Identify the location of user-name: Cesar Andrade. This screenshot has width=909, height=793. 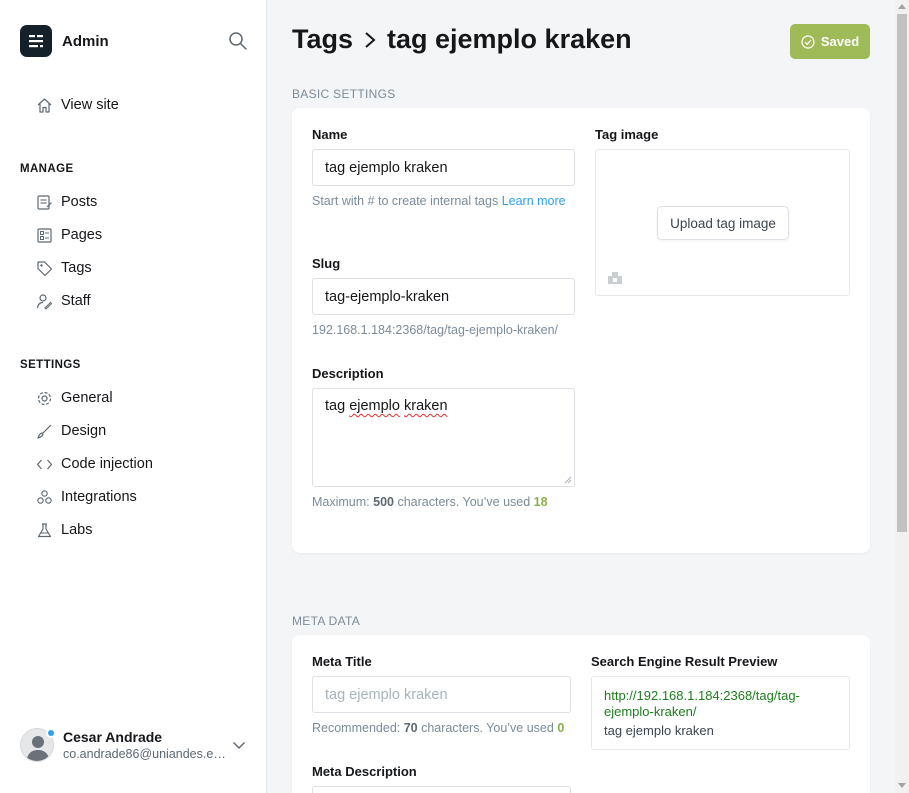
(113, 737).